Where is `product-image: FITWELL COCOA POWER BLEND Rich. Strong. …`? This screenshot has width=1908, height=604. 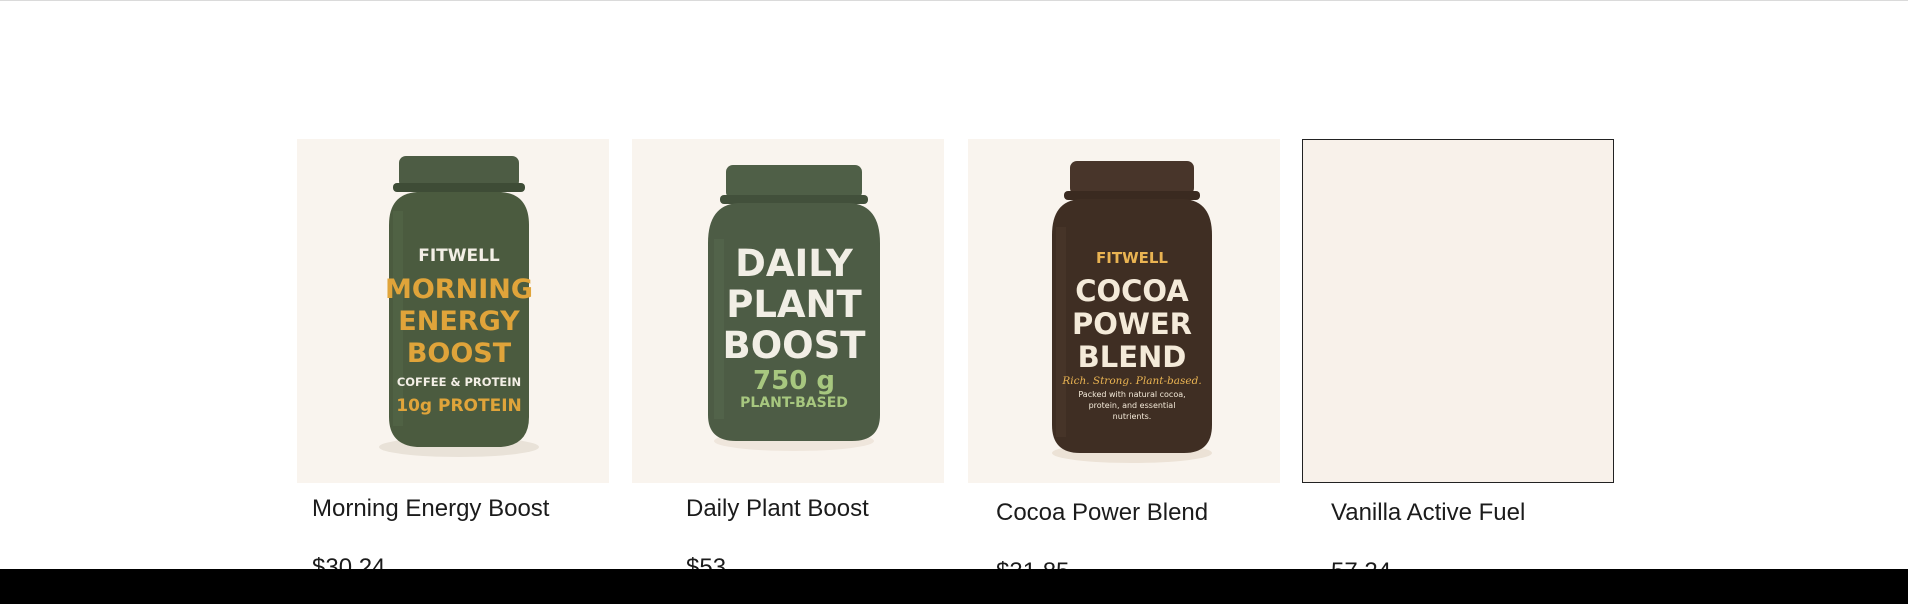
product-image: FITWELL COCOA POWER BLEND Rich. Strong. … is located at coordinates (1124, 311).